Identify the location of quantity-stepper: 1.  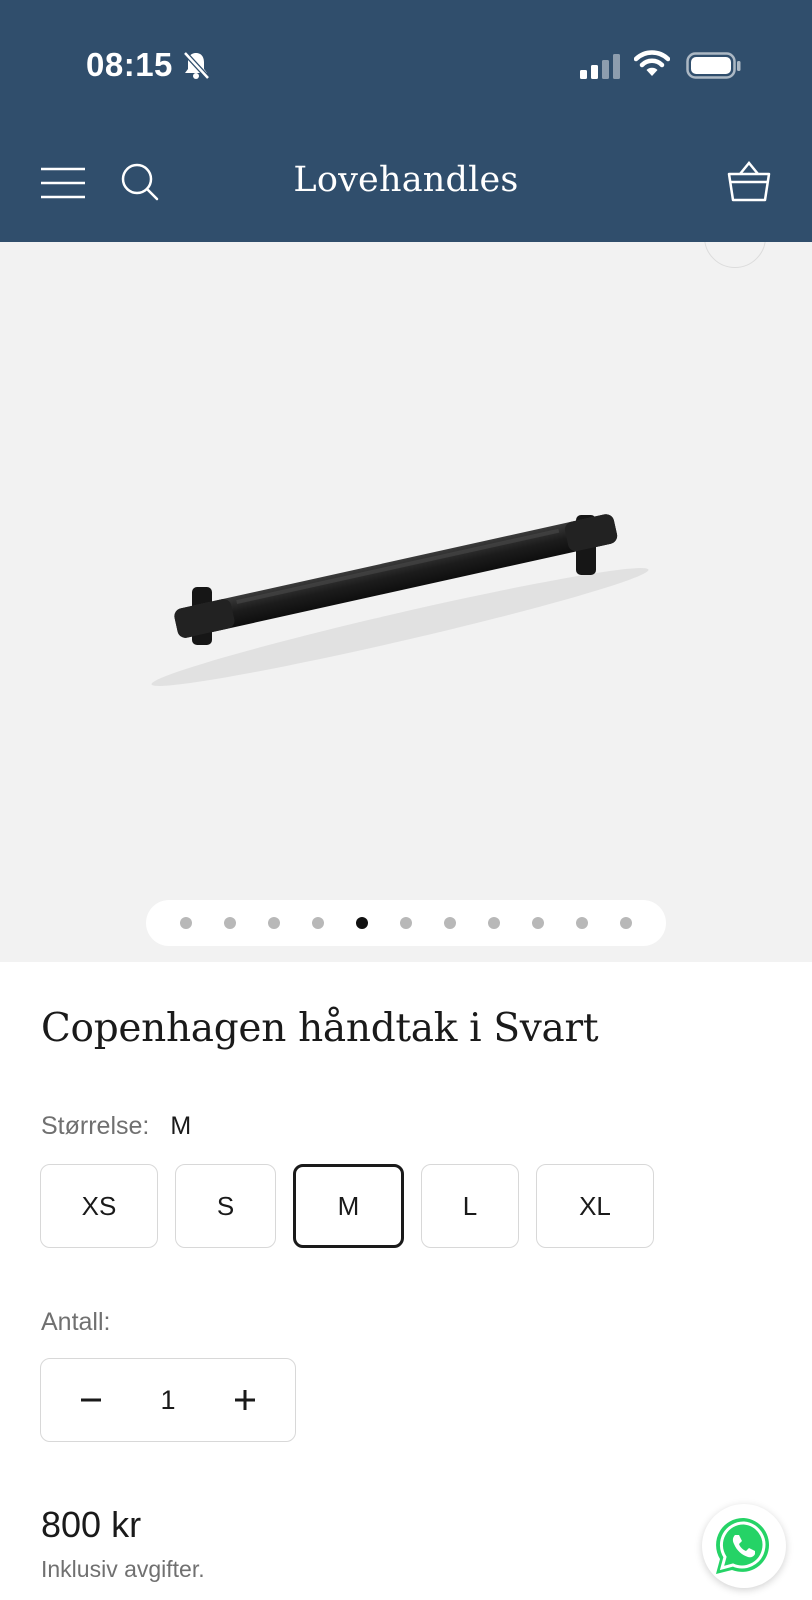
(168, 1400).